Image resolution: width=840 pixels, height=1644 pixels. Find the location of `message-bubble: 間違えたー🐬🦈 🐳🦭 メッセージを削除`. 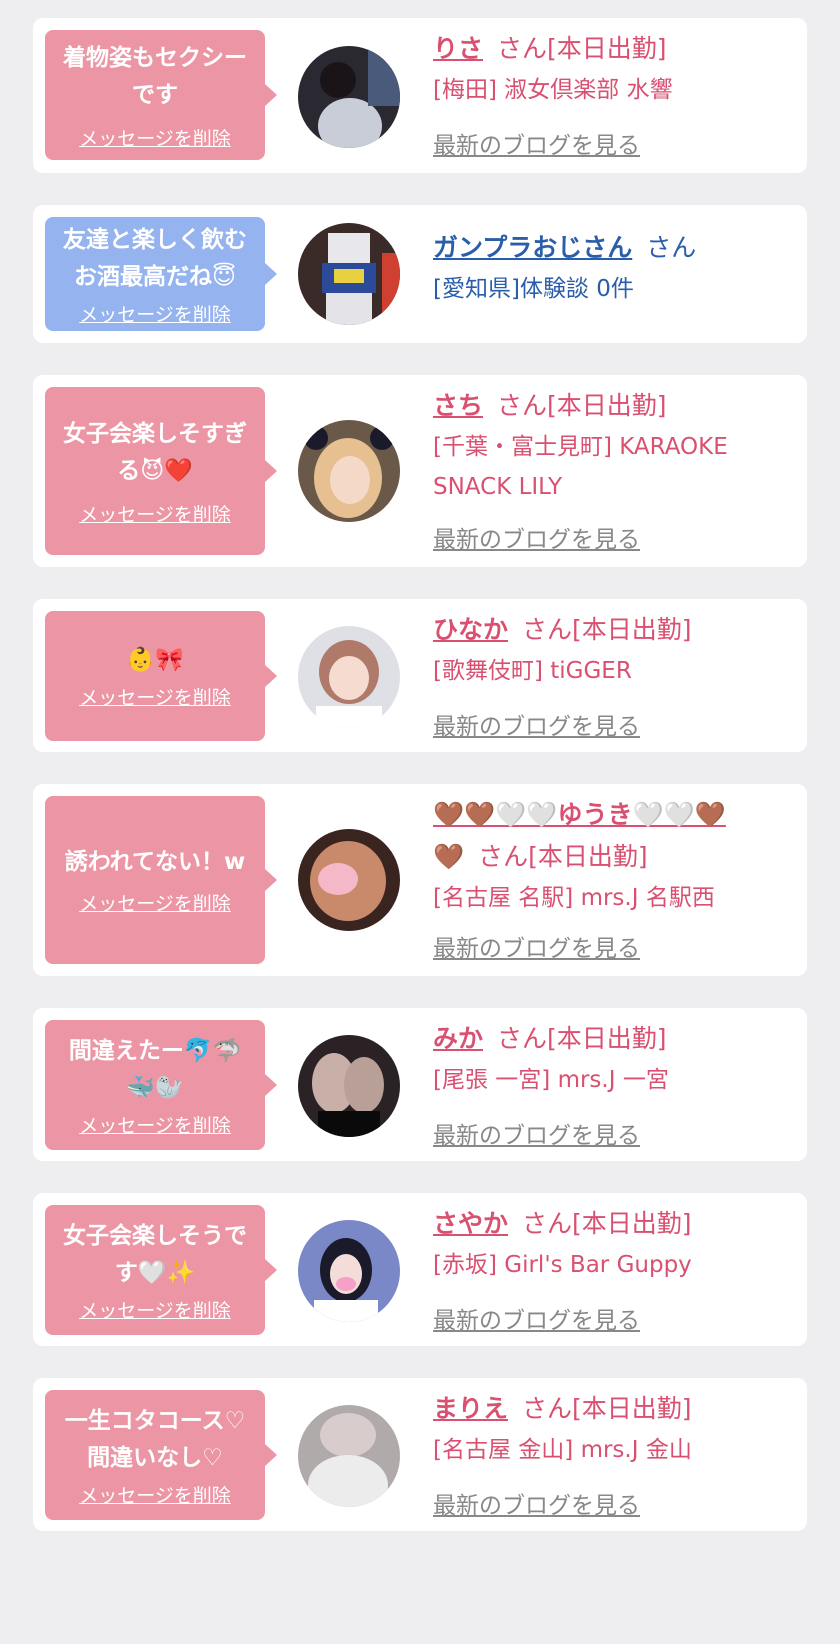

message-bubble: 間違えたー🐬🦈 🐳🦭 メッセージを削除 is located at coordinates (161, 1085).